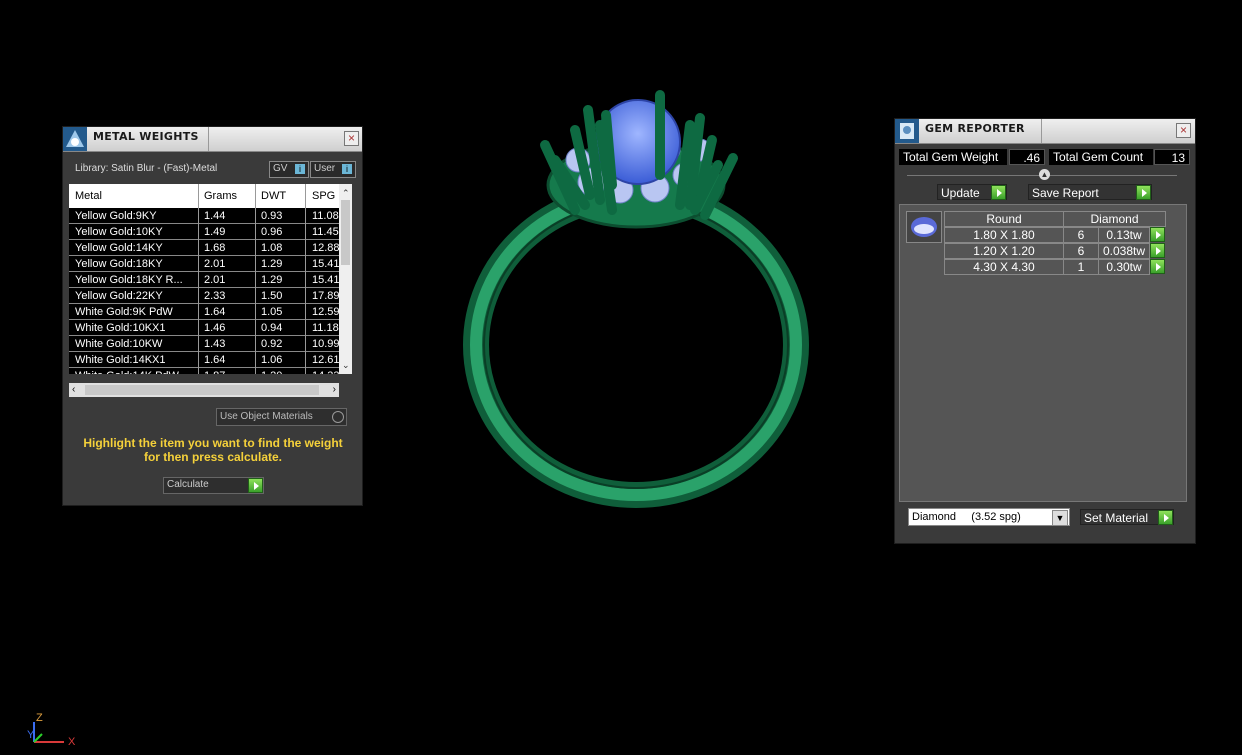 Image resolution: width=1242 pixels, height=755 pixels. Describe the element at coordinates (972, 192) in the screenshot. I see `update-button: Update` at that location.